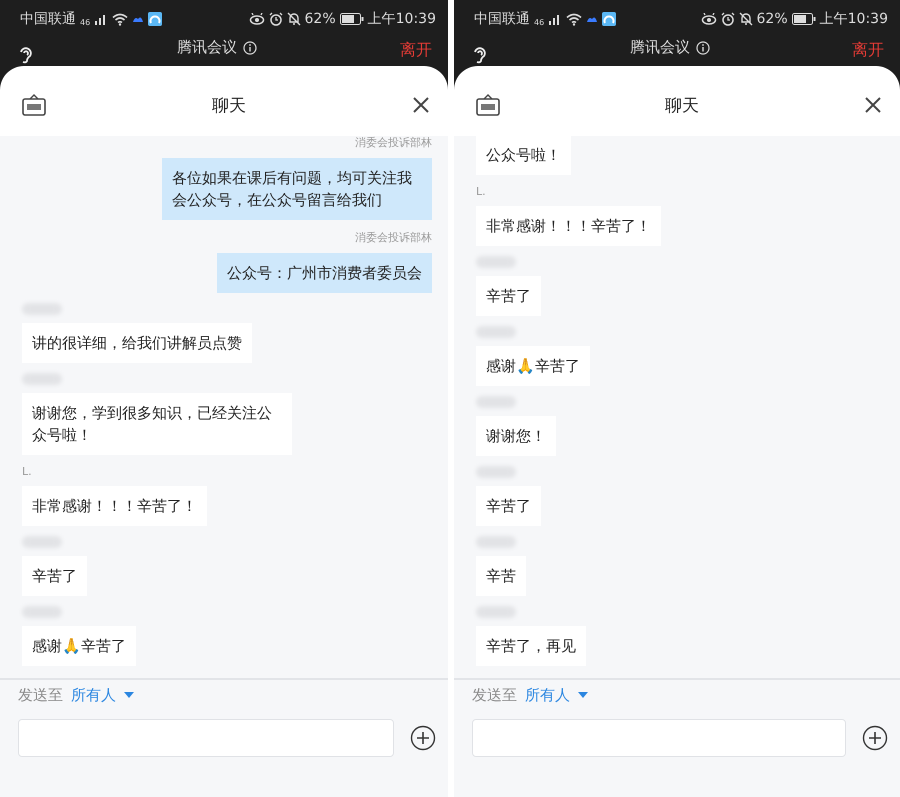 This screenshot has height=797, width=900. What do you see at coordinates (501, 576) in the screenshot?
I see `message-bubble: 辛苦` at bounding box center [501, 576].